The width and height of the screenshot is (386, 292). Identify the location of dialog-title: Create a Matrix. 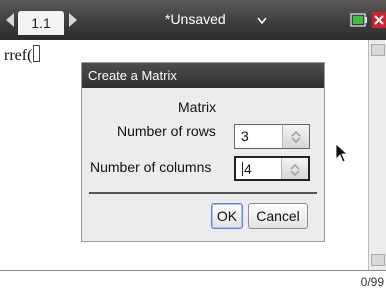
(203, 75).